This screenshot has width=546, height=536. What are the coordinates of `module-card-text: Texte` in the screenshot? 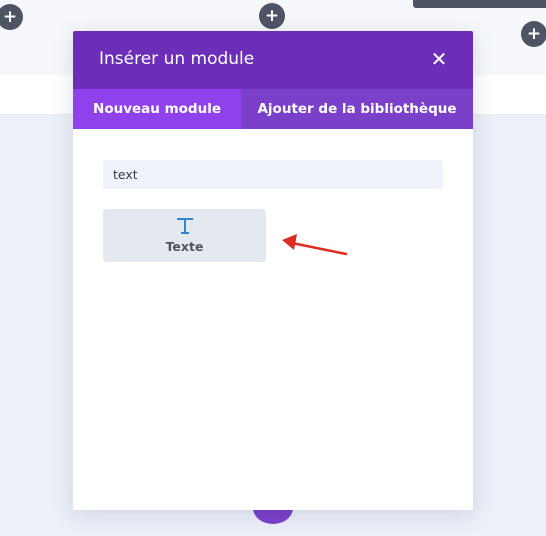 It's located at (184, 235).